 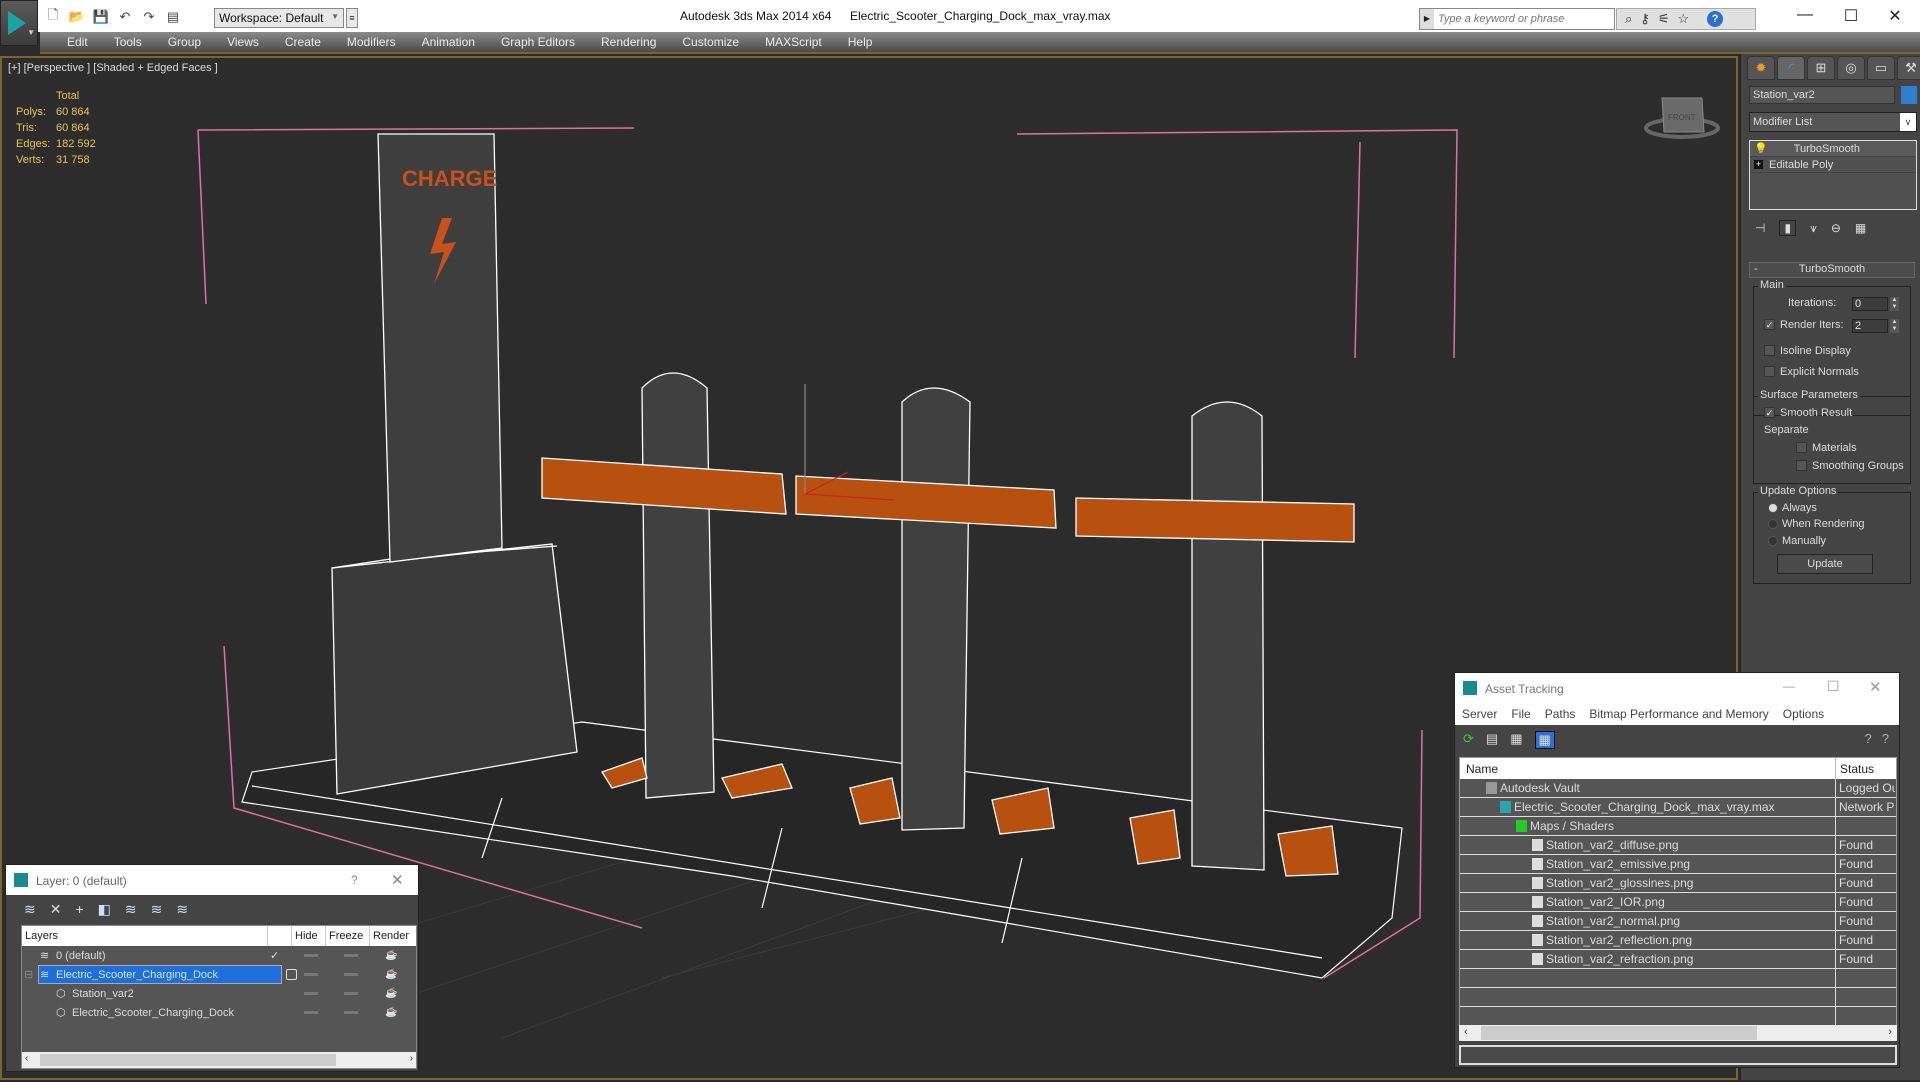 What do you see at coordinates (1482, 769) in the screenshot?
I see `col-name: Name` at bounding box center [1482, 769].